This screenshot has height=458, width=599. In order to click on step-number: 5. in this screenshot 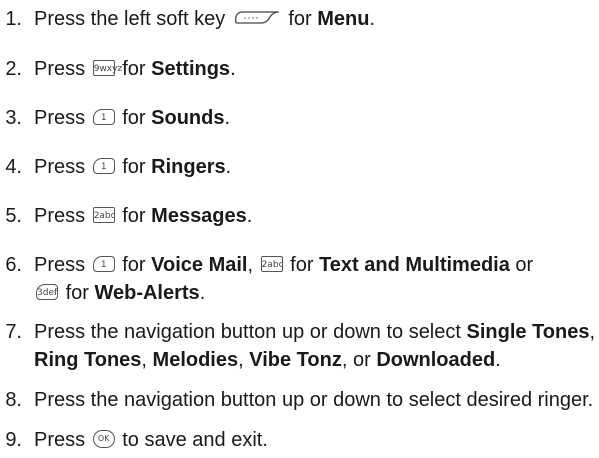, I will do `click(13, 216)`.